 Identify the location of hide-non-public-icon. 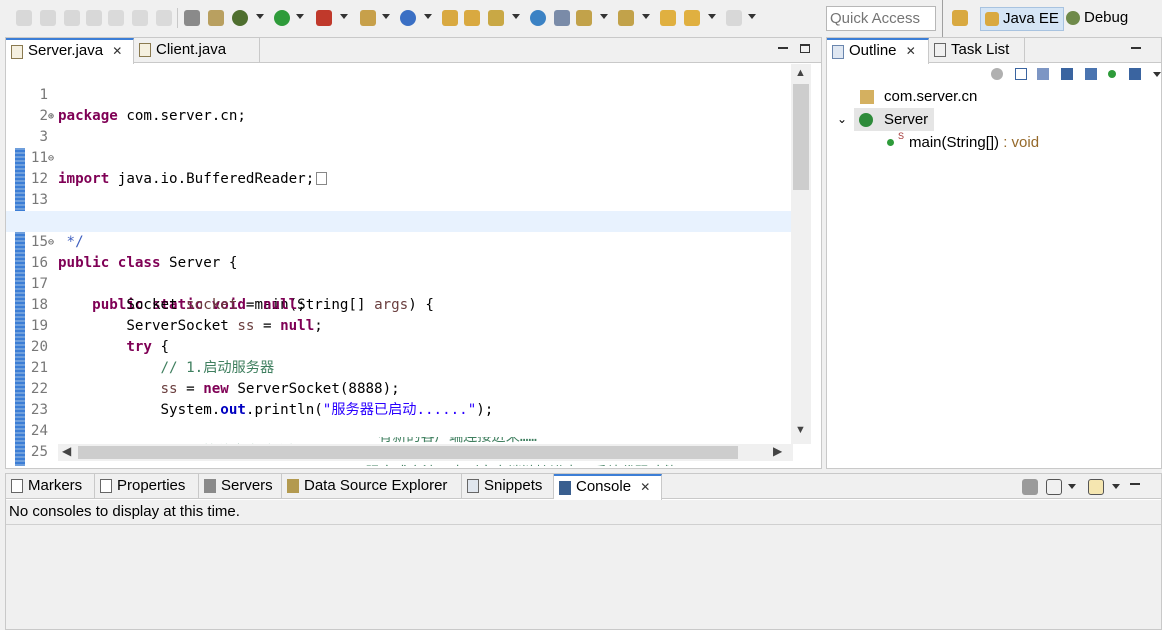
(1112, 74).